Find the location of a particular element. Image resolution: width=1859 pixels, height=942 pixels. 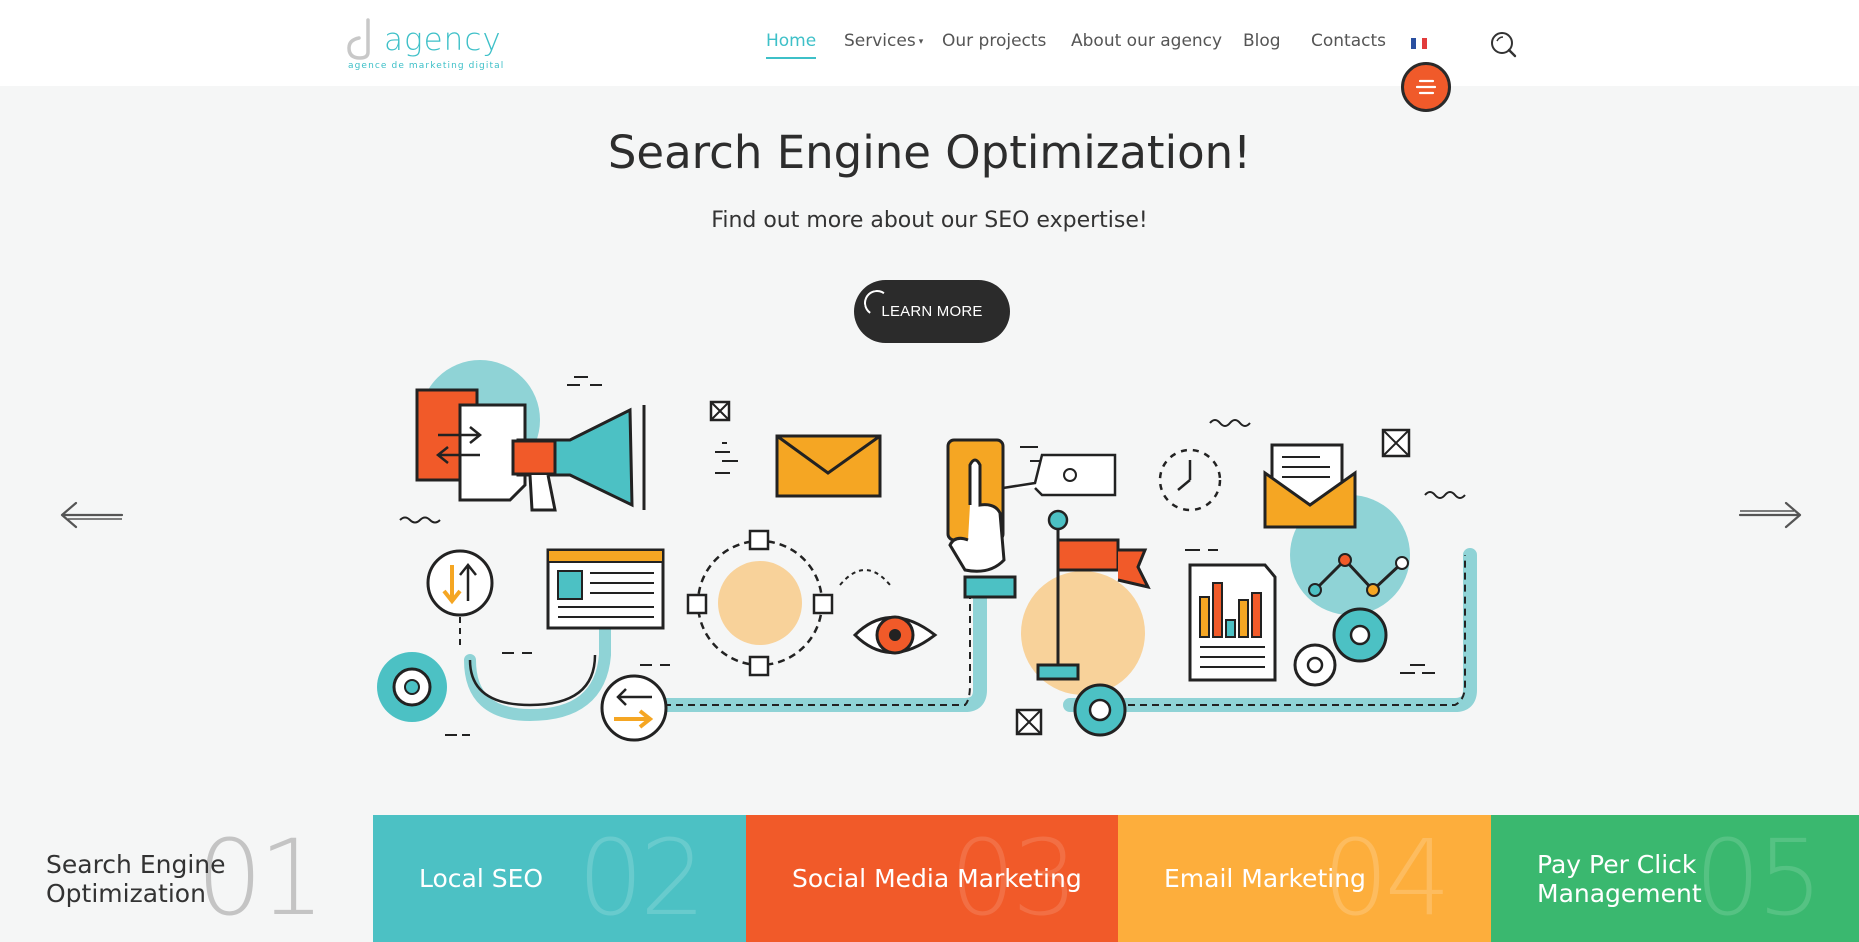

agency-logo: agency agence de marketing digital is located at coordinates (426, 45).